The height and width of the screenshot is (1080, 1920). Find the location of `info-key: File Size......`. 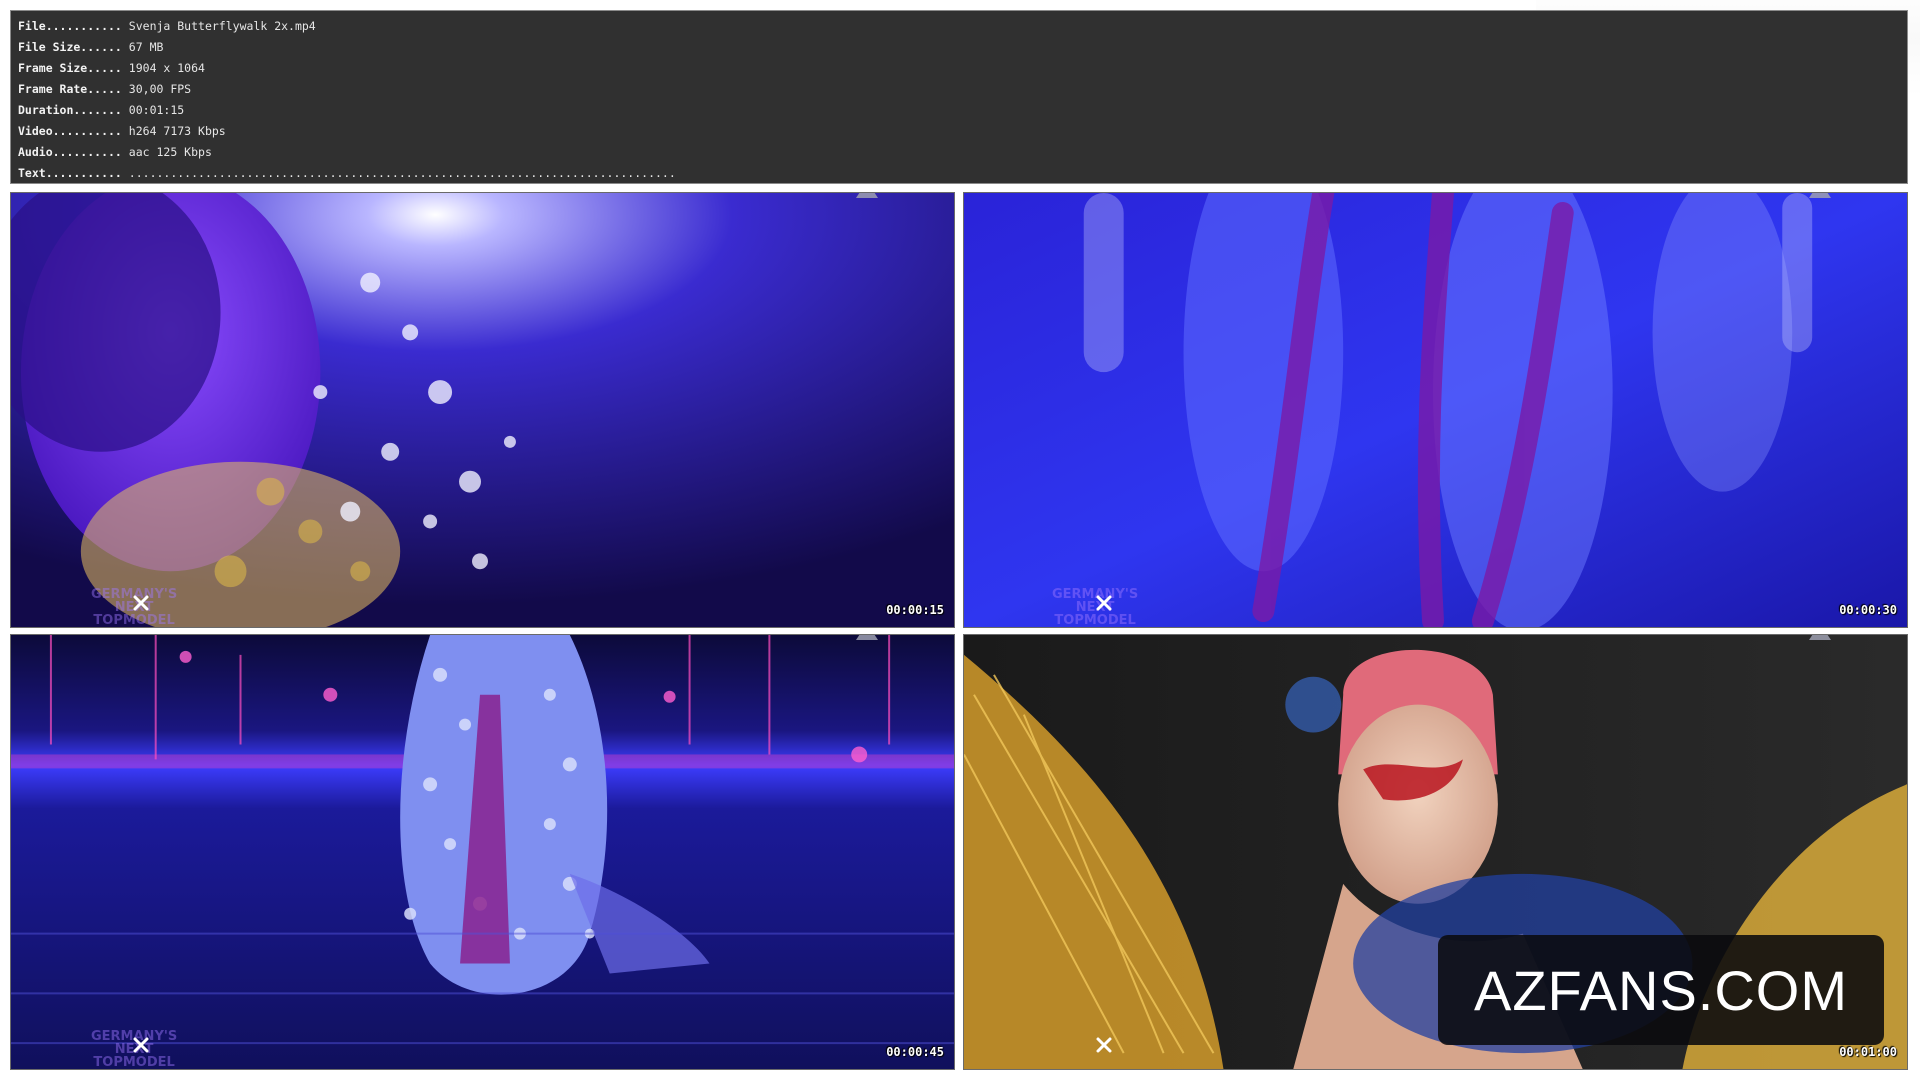

info-key: File Size...... is located at coordinates (70, 47).